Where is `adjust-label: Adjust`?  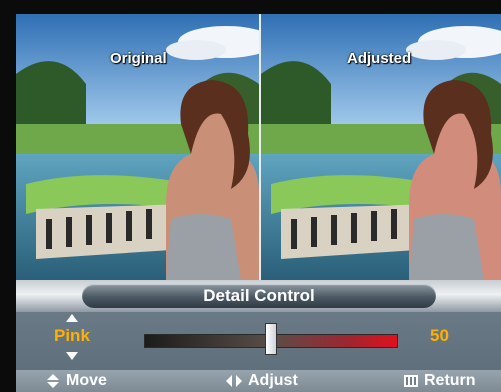
adjust-label: Adjust is located at coordinates (273, 380).